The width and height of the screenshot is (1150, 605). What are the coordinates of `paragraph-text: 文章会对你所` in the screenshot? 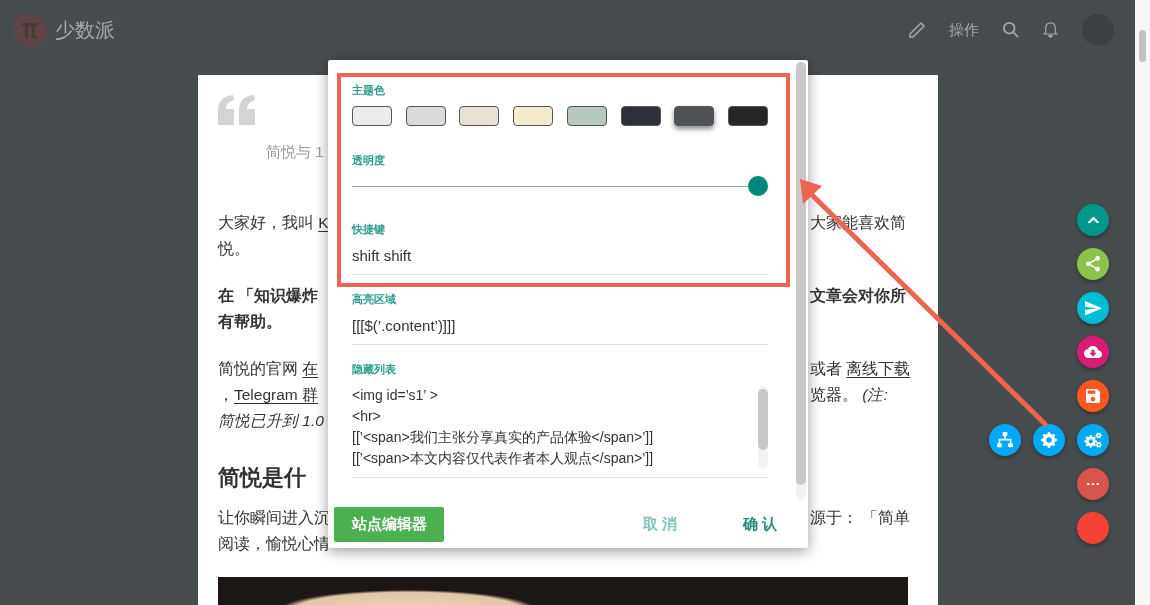 It's located at (858, 296).